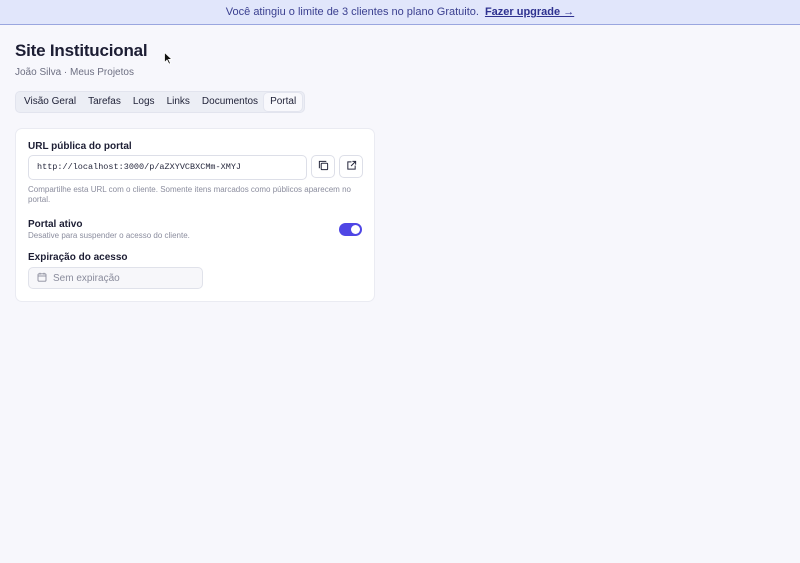  What do you see at coordinates (167, 167) in the screenshot?
I see `portal-url-field: http://localhost:3000/p/aZXYVCBXCMm-XMYJ` at bounding box center [167, 167].